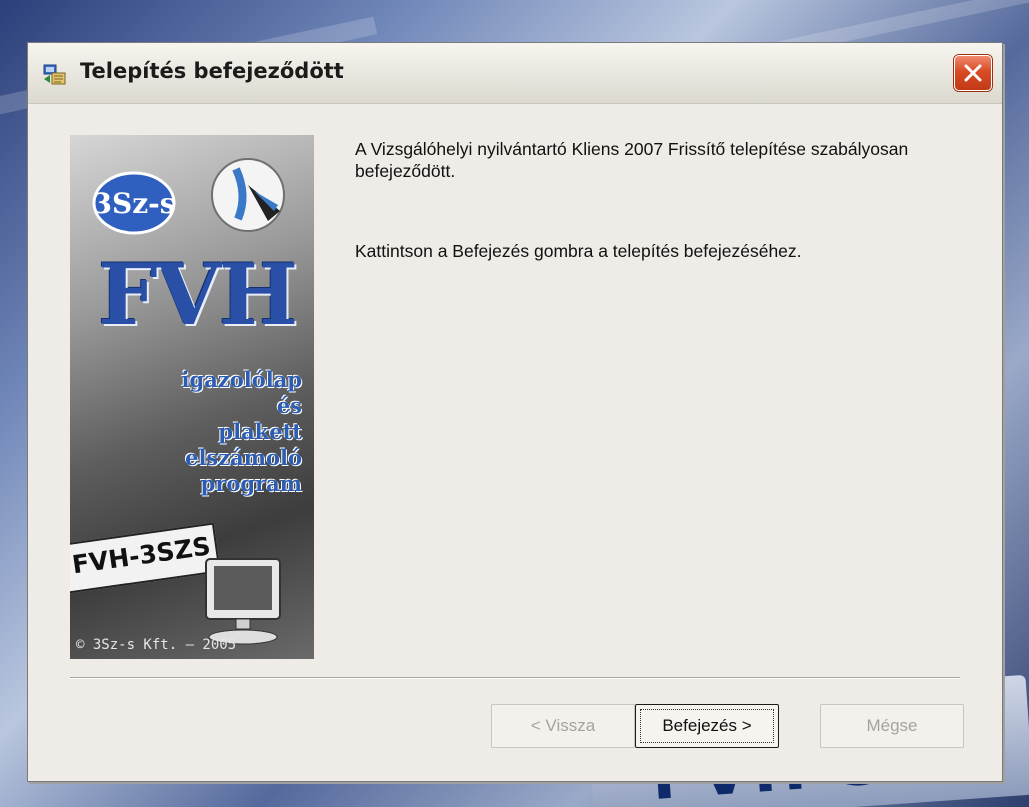 This screenshot has width=1029, height=807. I want to click on brand-title: FVH, so click(198, 294).